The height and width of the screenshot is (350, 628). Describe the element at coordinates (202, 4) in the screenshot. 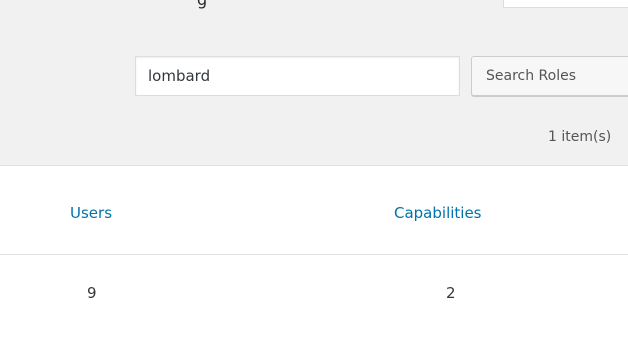

I see `page-title: g` at that location.